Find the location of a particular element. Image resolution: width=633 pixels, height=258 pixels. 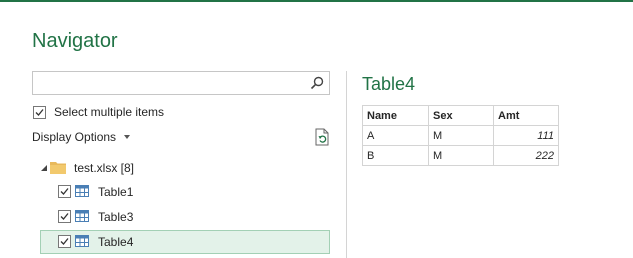

display-options-button: Display Options is located at coordinates (81, 137).